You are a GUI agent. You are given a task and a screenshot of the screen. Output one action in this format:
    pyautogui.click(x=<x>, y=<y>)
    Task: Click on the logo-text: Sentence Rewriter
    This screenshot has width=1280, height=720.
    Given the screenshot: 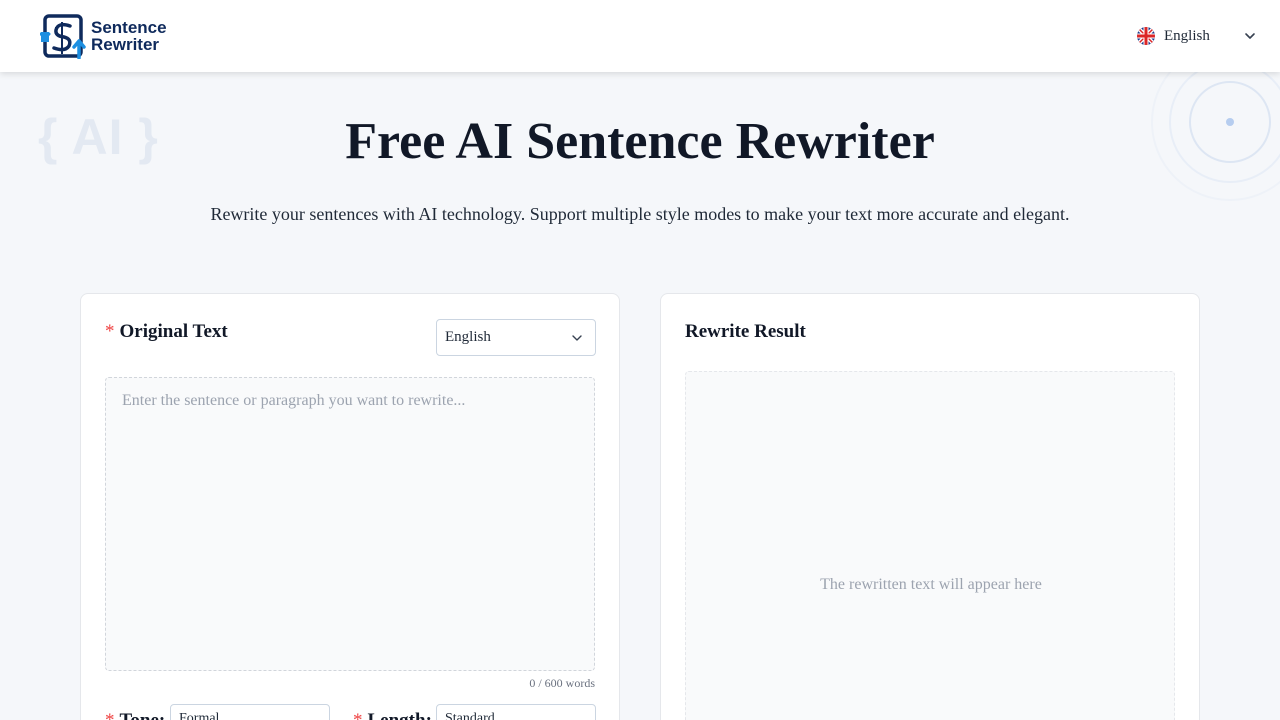 What is the action you would take?
    pyautogui.click(x=129, y=36)
    